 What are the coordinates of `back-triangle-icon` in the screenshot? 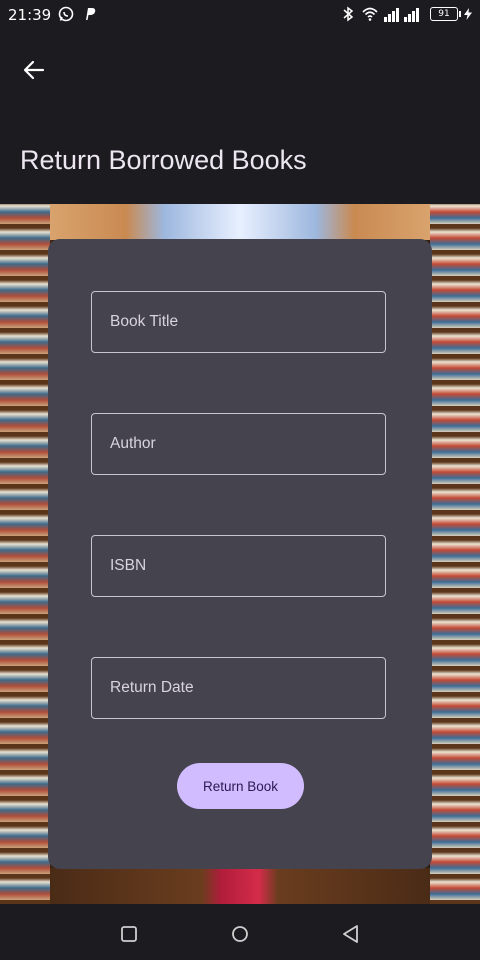 It's located at (351, 934).